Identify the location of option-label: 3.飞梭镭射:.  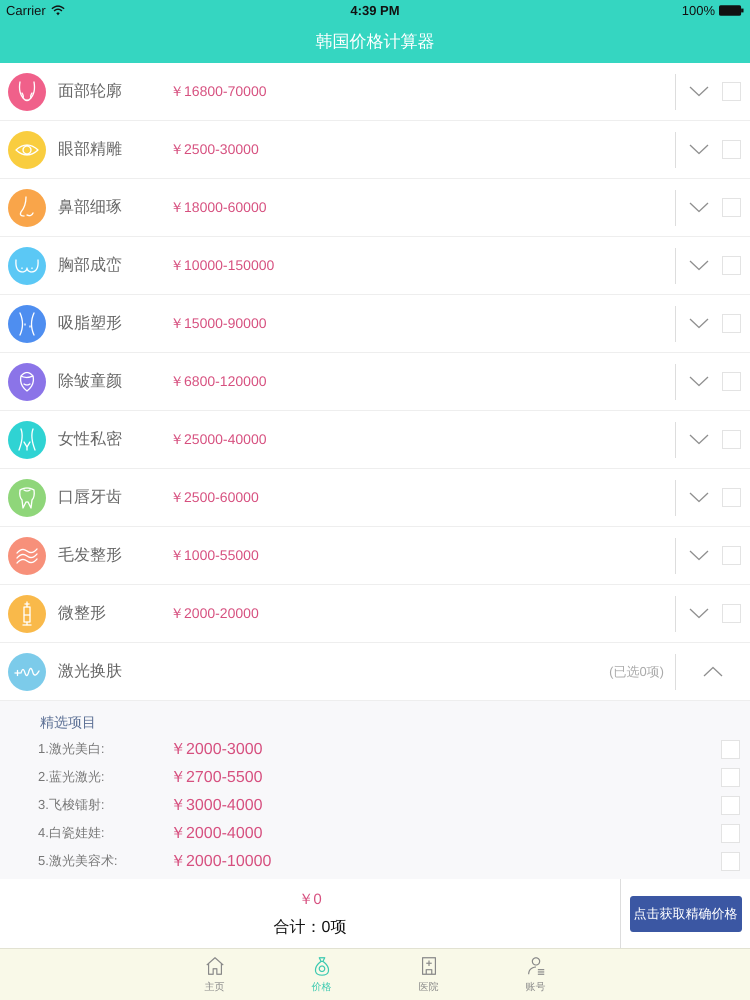
(72, 805).